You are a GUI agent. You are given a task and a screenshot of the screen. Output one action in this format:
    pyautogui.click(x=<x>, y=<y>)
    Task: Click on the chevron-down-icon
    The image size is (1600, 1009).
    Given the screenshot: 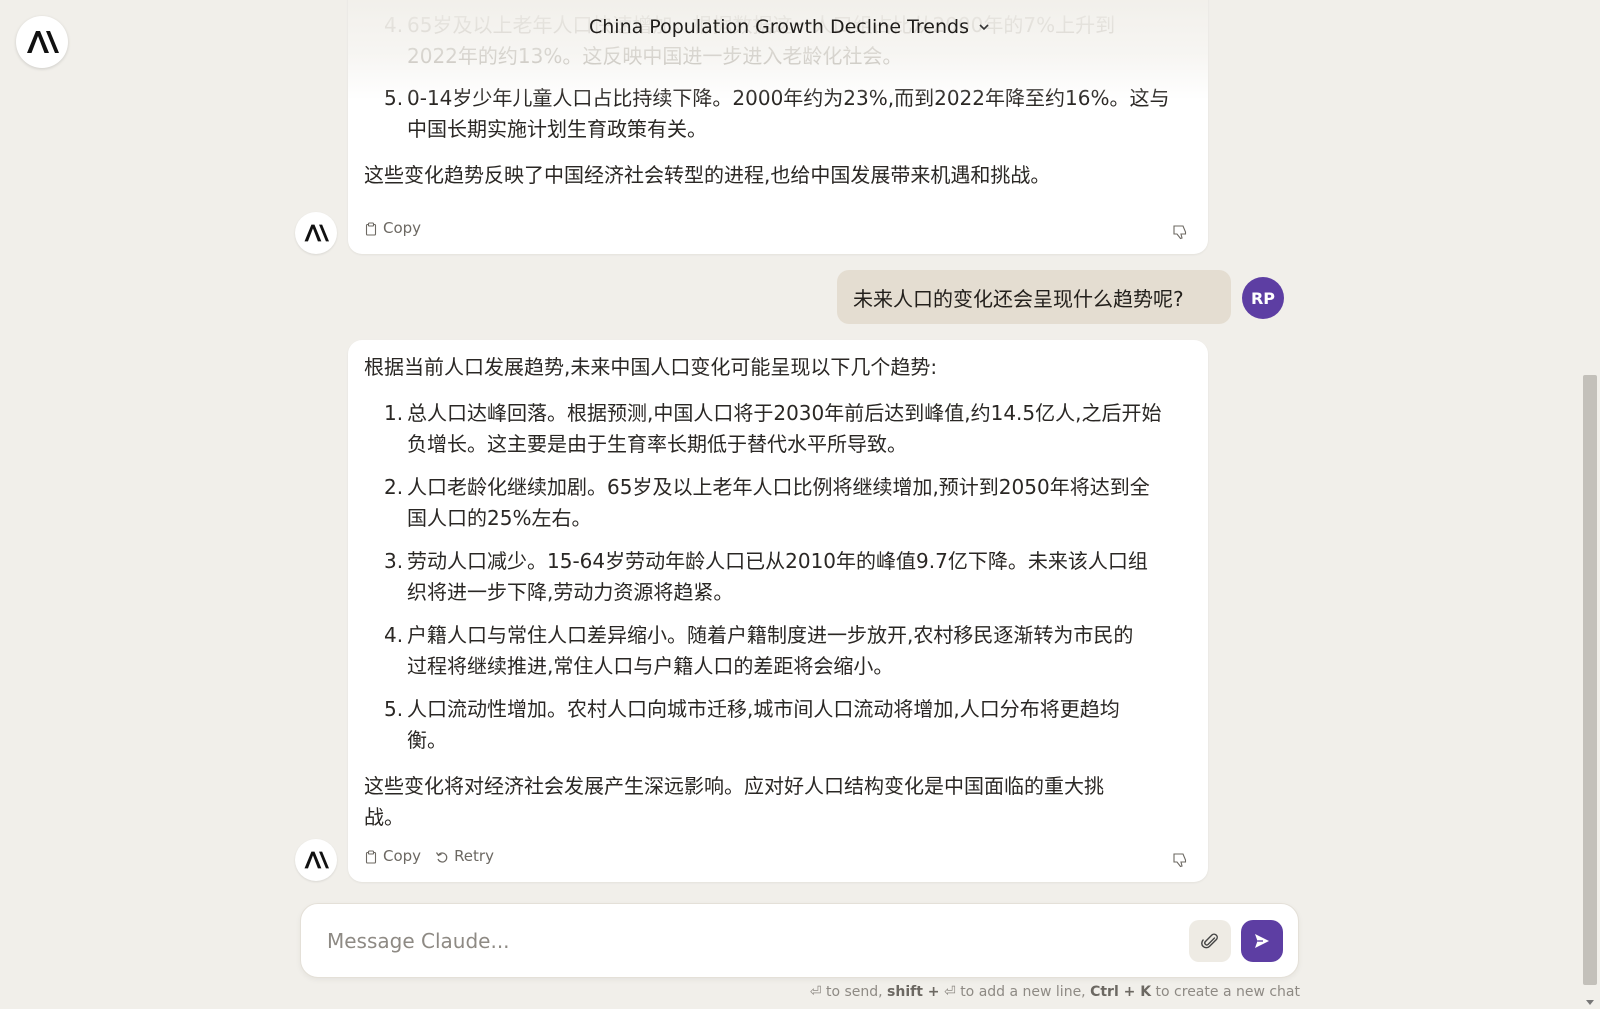 What is the action you would take?
    pyautogui.click(x=984, y=27)
    